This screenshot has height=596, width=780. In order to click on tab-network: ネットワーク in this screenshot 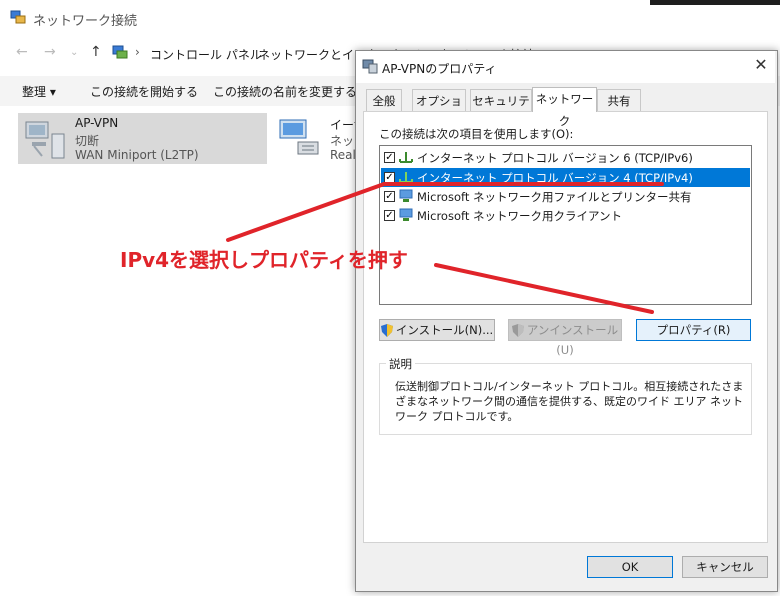, I will do `click(564, 107)`.